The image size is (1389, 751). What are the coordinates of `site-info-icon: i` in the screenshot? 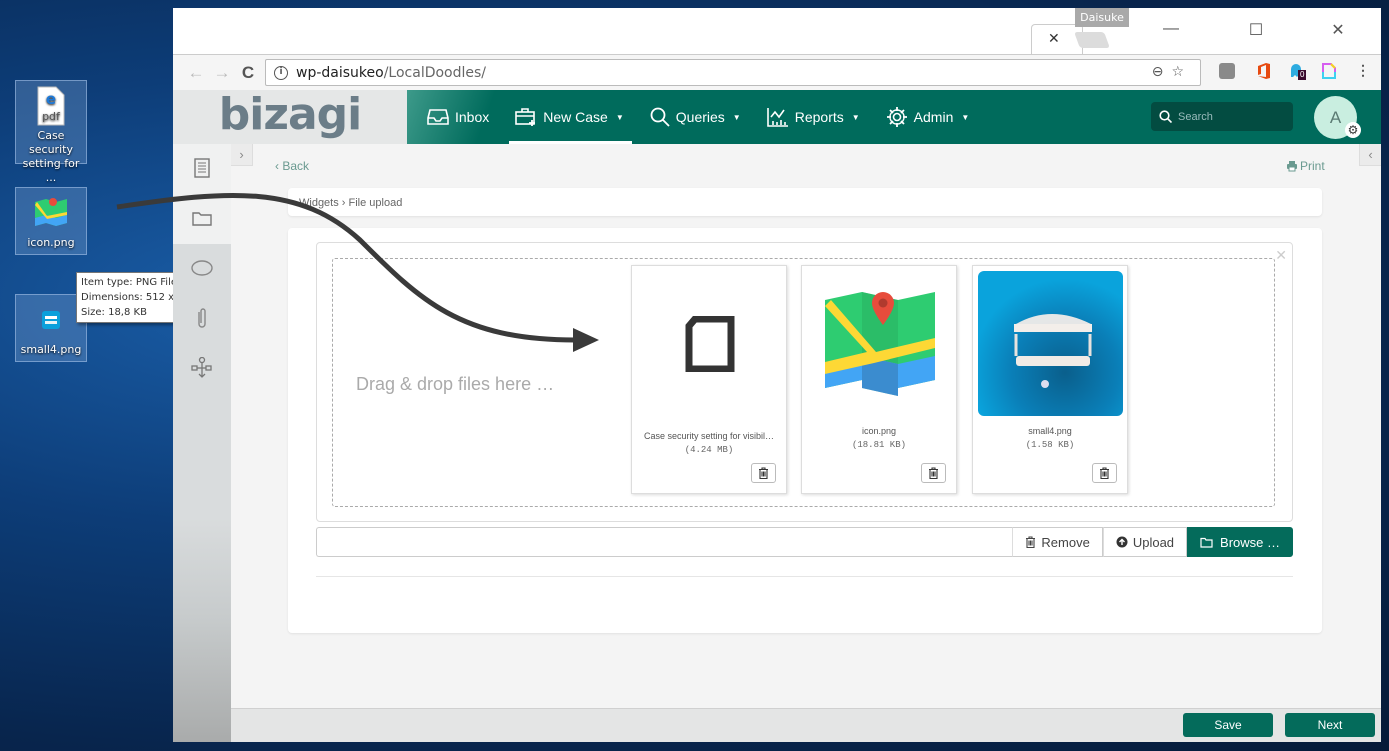 It's located at (281, 72).